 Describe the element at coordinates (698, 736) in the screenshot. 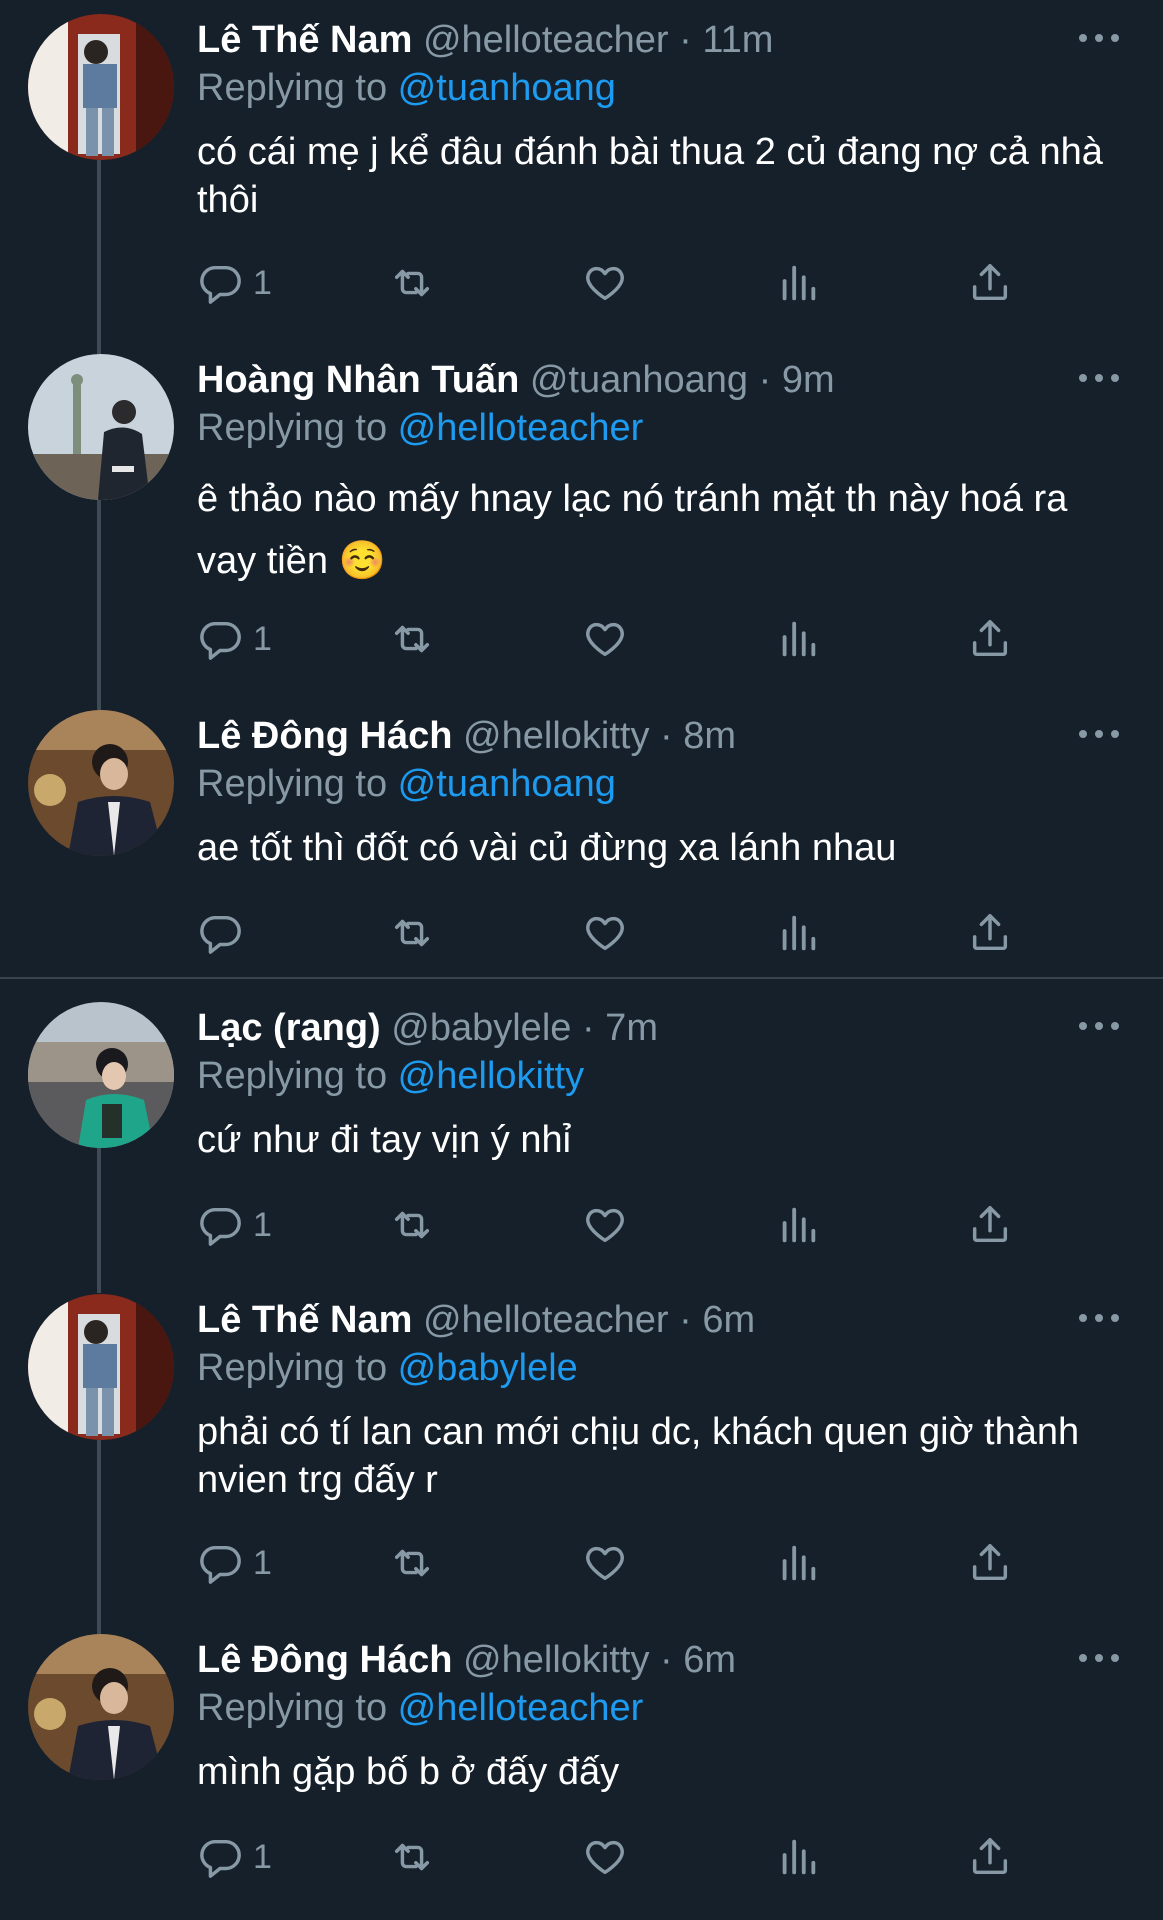

I see `timestamp: · 8m` at that location.